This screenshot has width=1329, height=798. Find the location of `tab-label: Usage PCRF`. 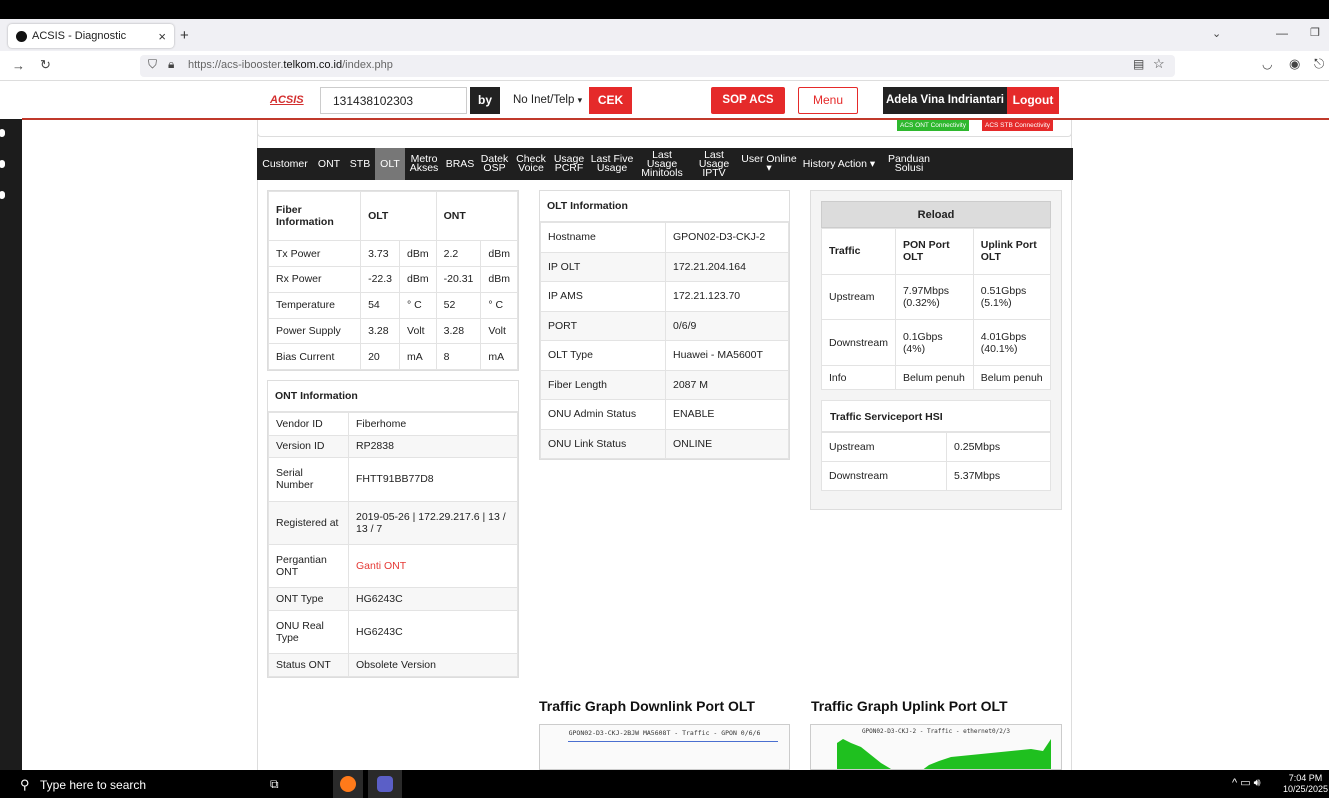

tab-label: Usage PCRF is located at coordinates (569, 164).